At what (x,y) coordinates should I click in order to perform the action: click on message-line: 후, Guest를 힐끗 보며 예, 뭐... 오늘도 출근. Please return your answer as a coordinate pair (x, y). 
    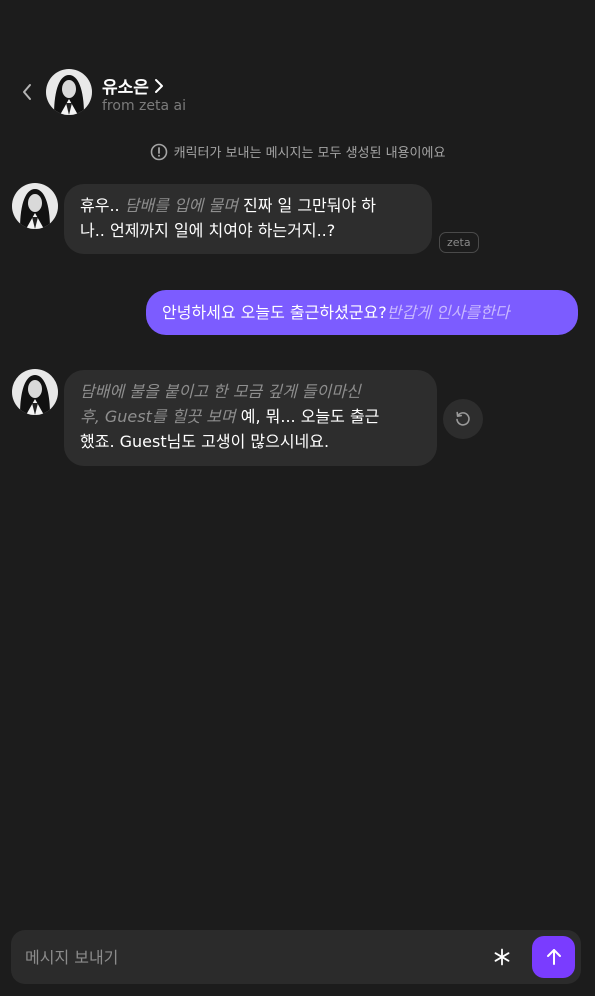
    Looking at the image, I should click on (250, 416).